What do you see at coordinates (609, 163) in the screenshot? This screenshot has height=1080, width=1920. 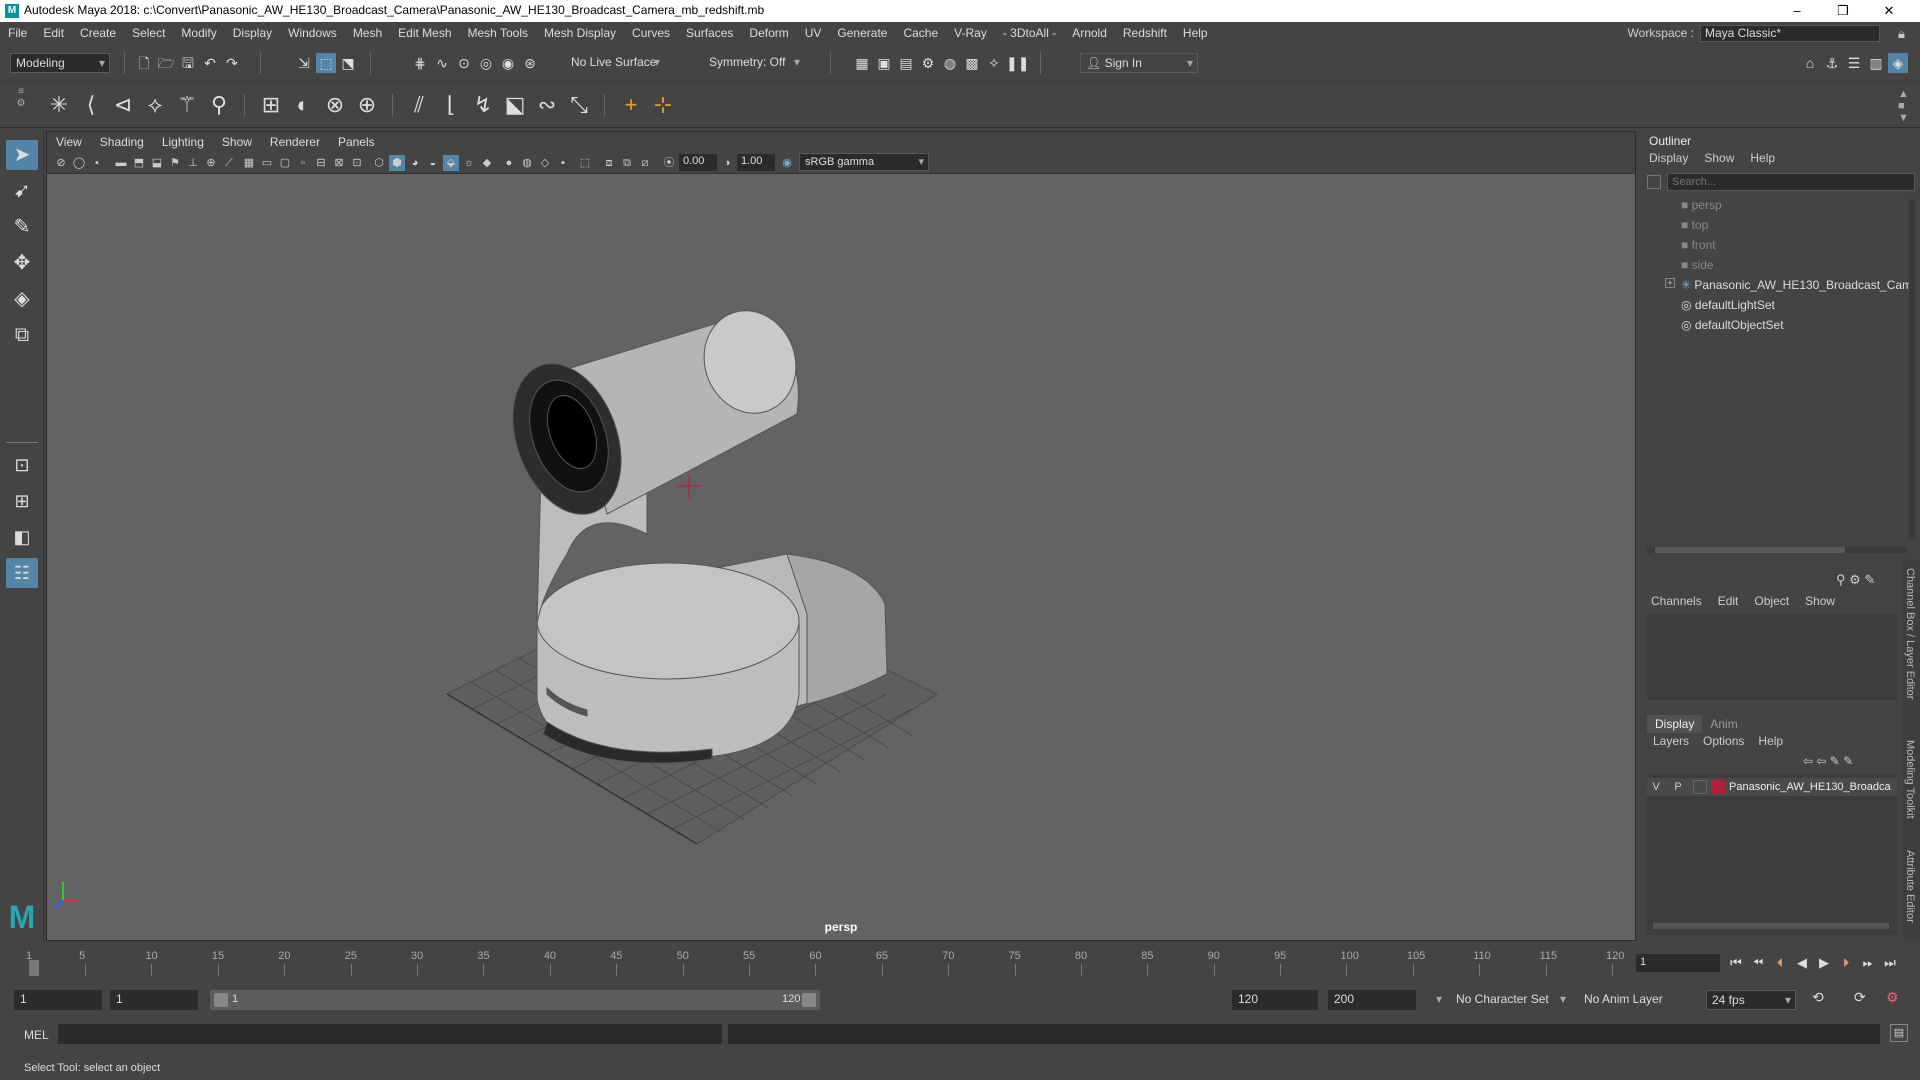 I see `xray-joints-icon: ⧈` at bounding box center [609, 163].